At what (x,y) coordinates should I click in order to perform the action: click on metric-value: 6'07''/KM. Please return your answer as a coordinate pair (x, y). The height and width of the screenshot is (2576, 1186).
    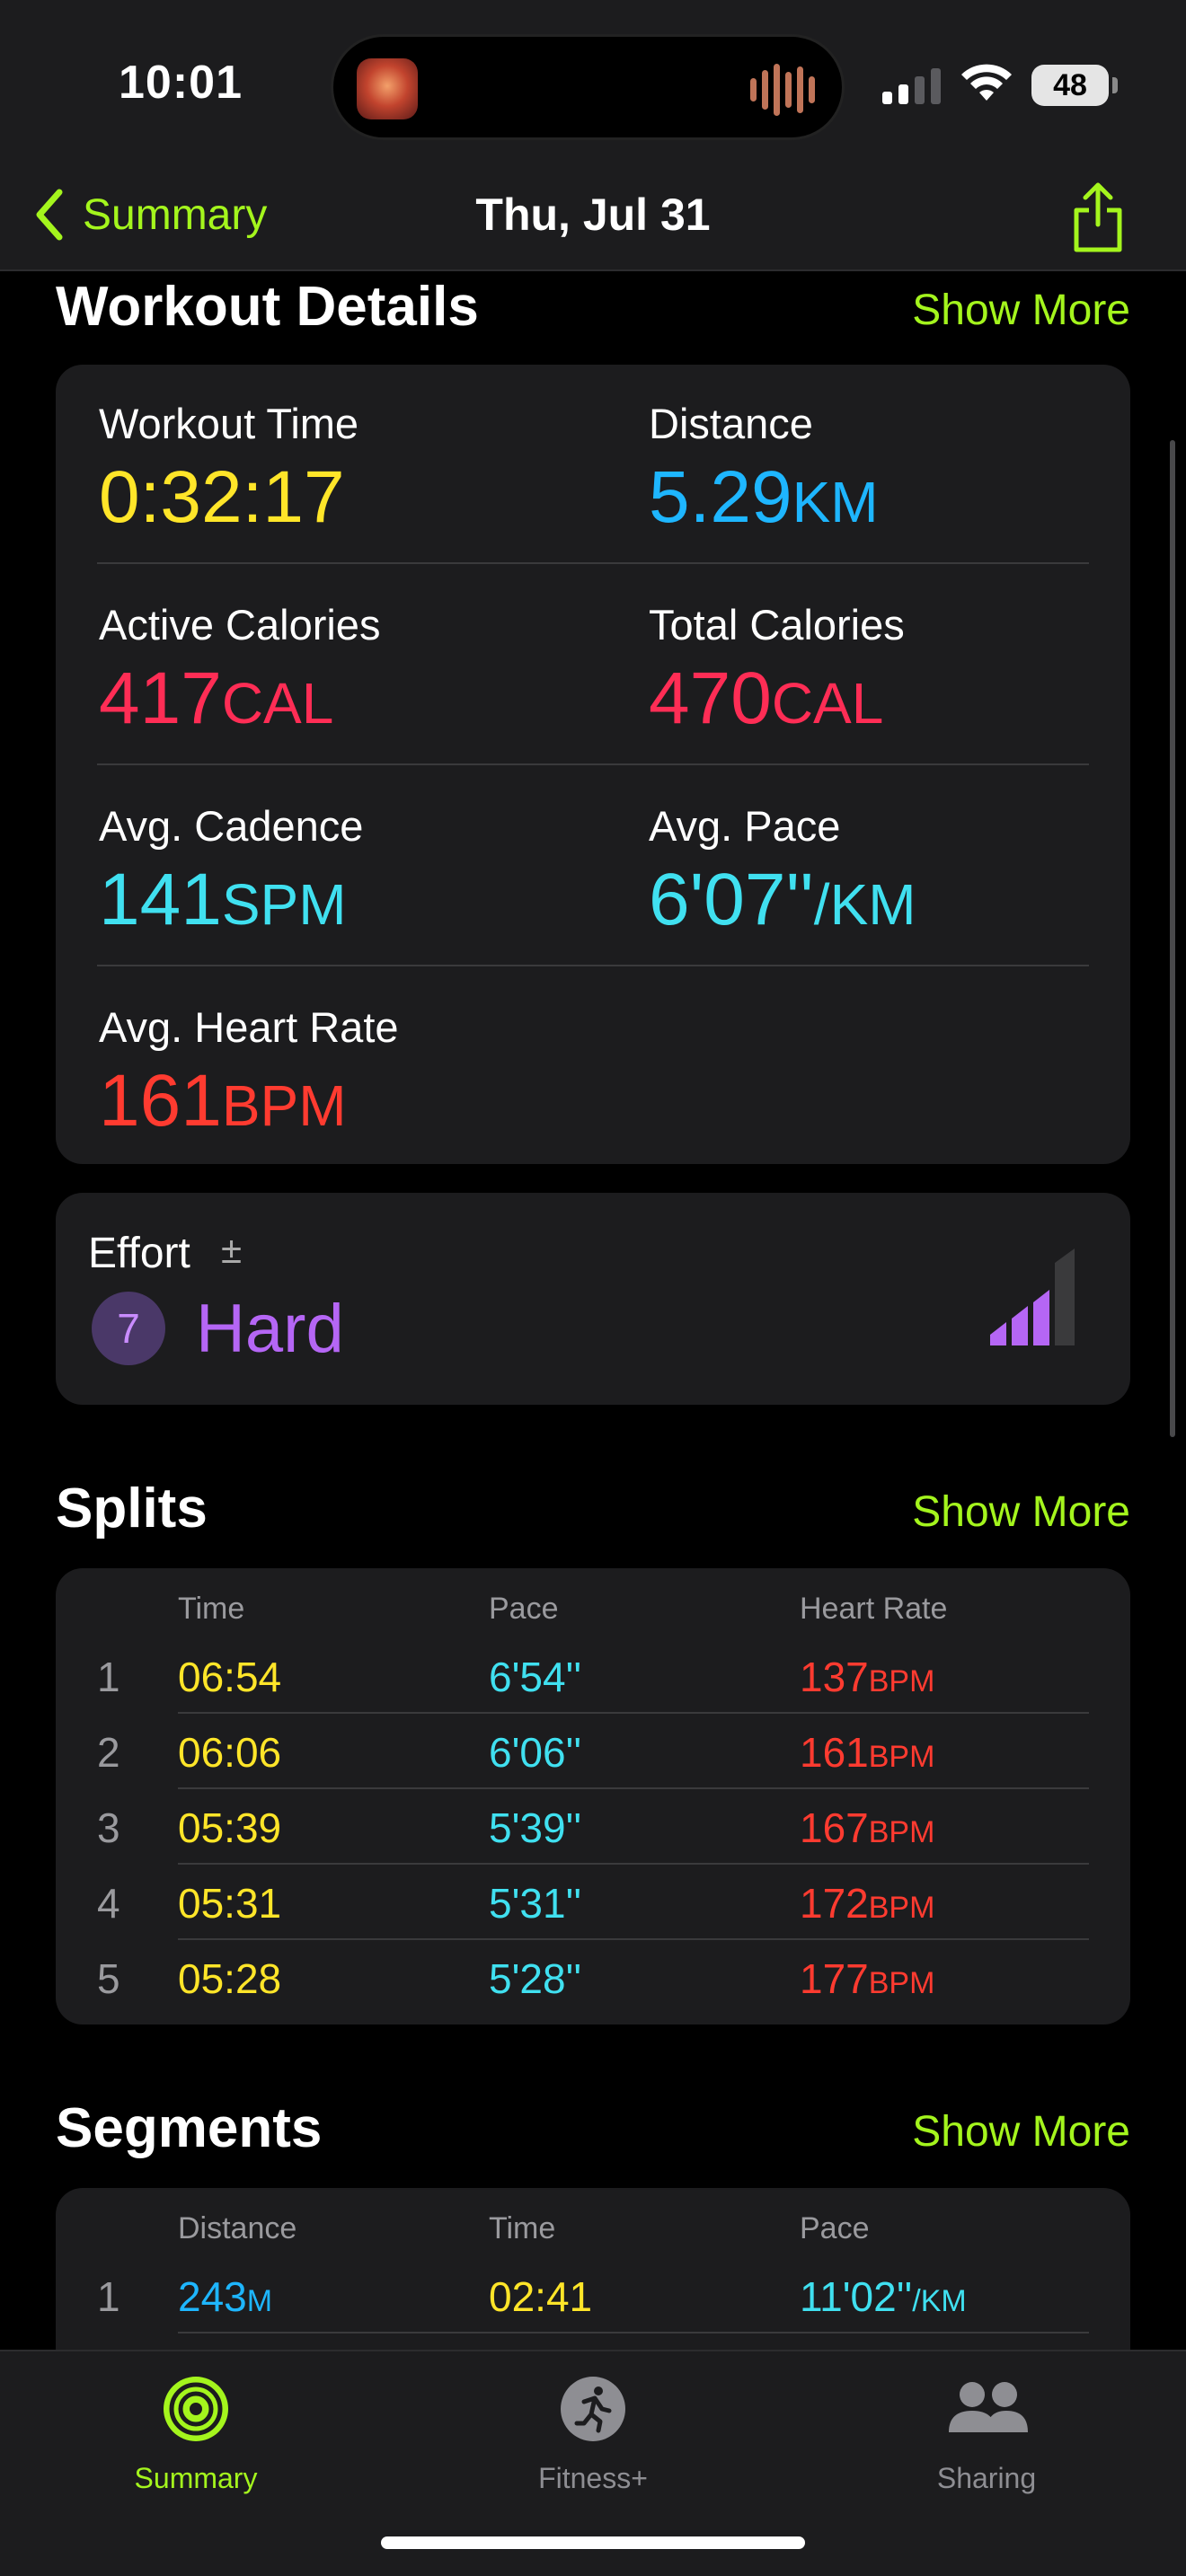
    Looking at the image, I should click on (782, 900).